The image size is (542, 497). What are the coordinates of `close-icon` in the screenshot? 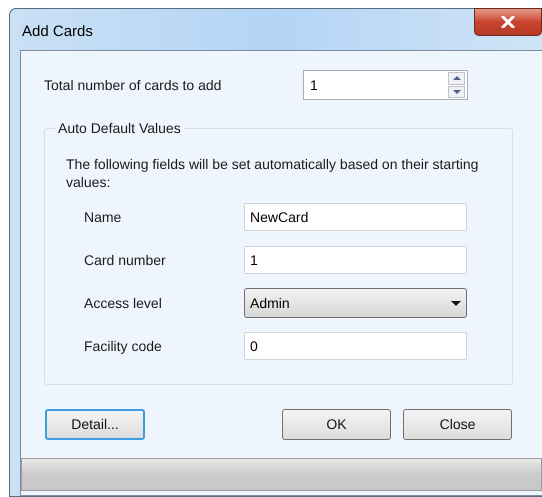 It's located at (508, 22).